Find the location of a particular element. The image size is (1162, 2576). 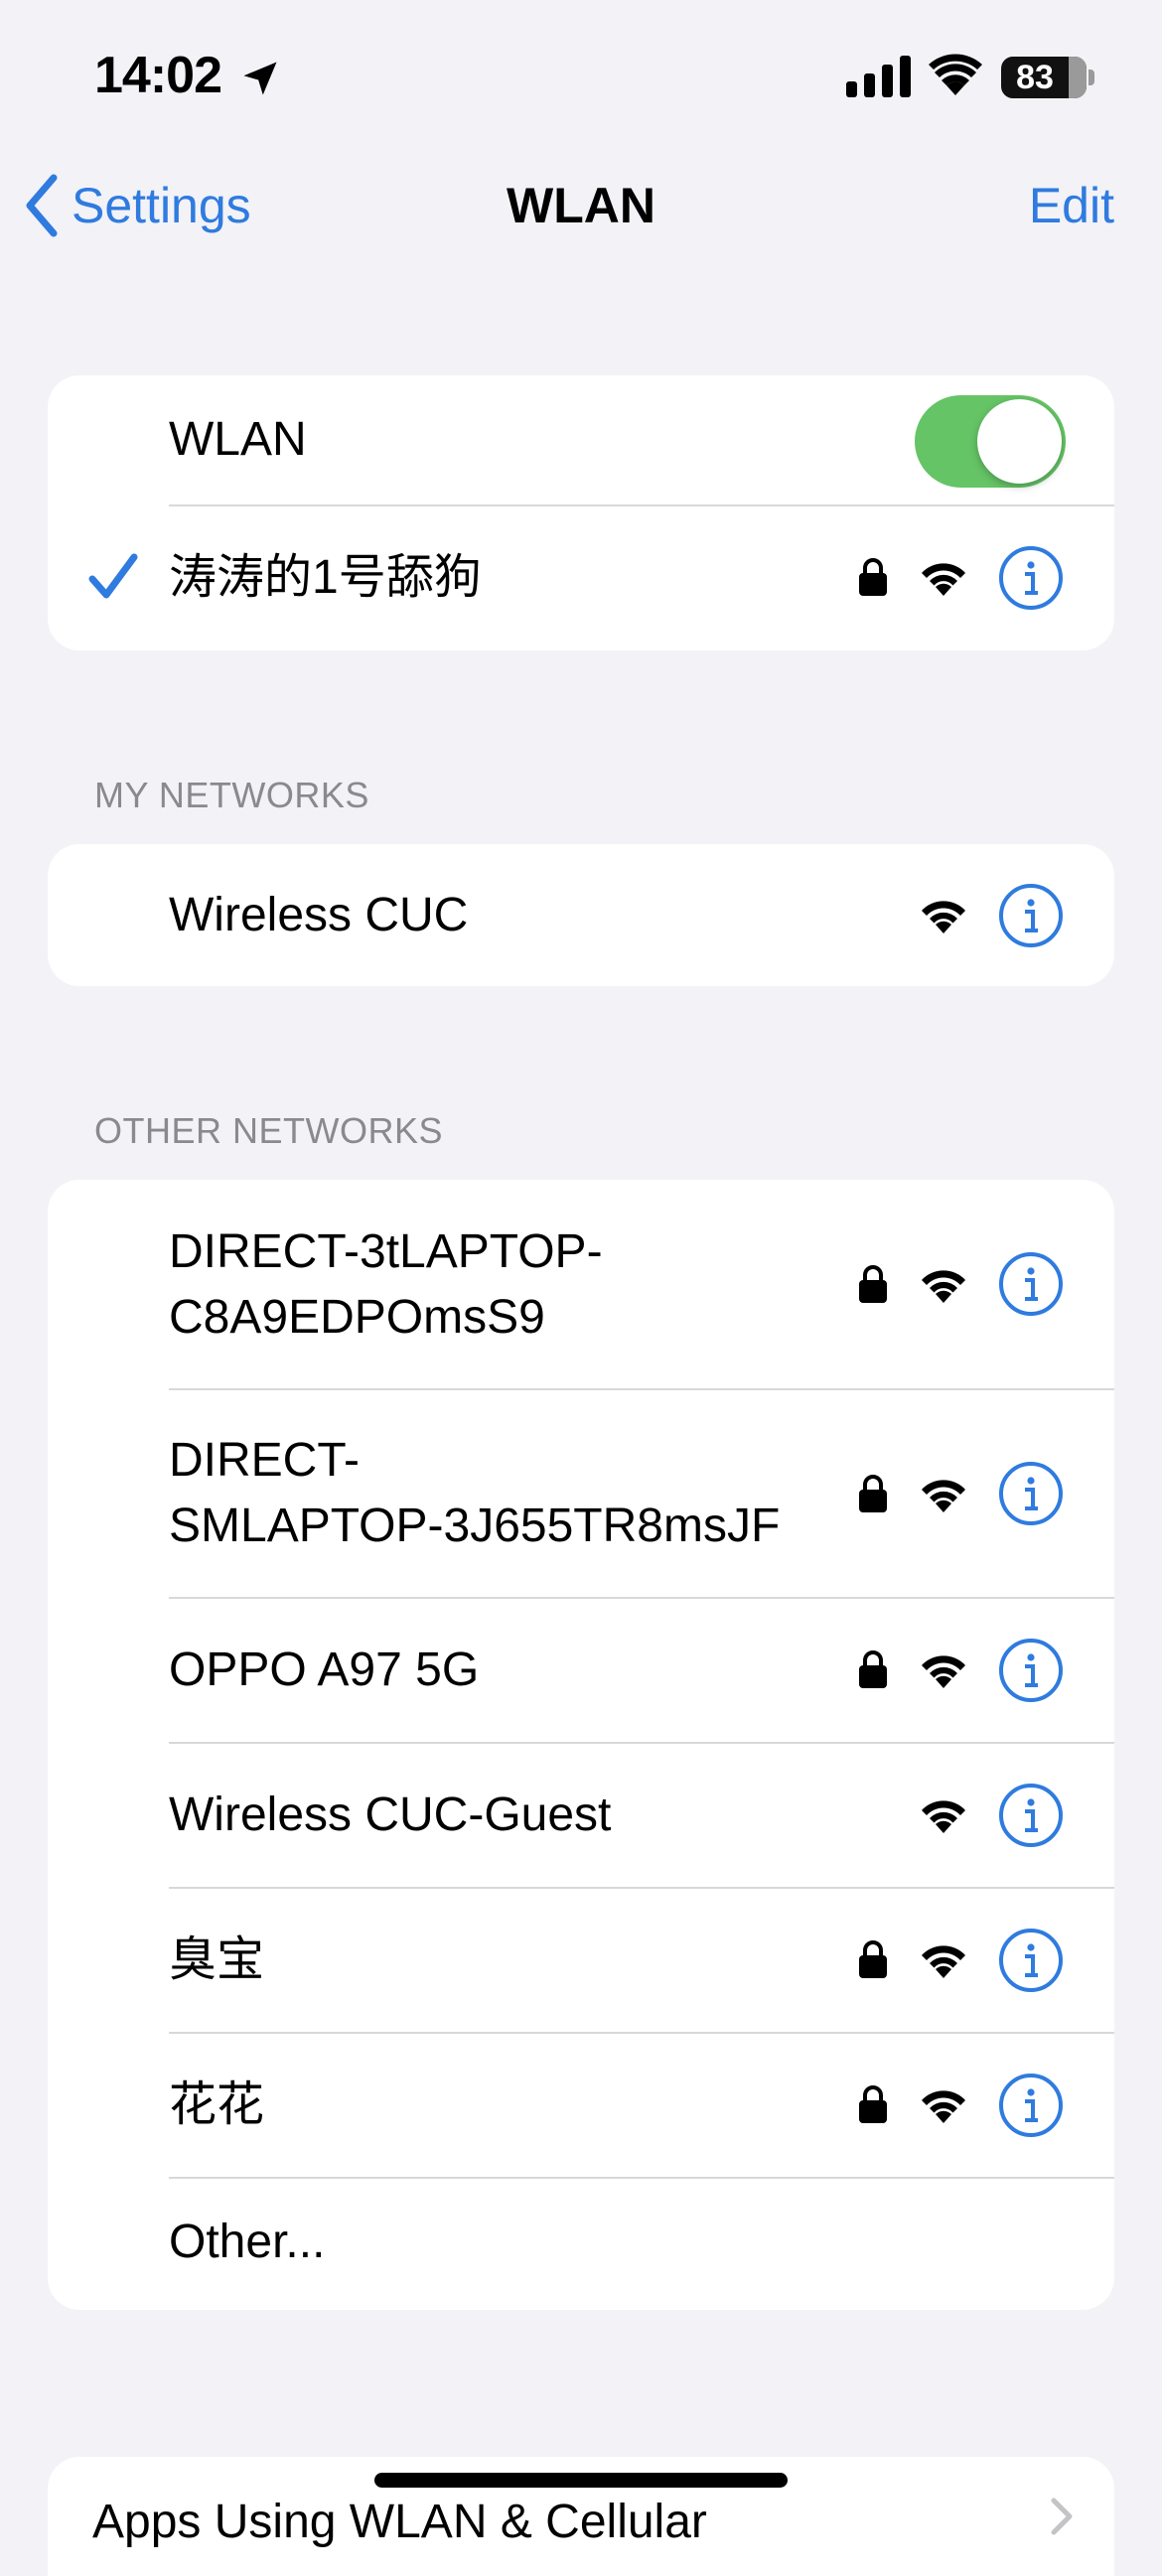

connected-network-name: 涛涛的1号舔狗 is located at coordinates (325, 578).